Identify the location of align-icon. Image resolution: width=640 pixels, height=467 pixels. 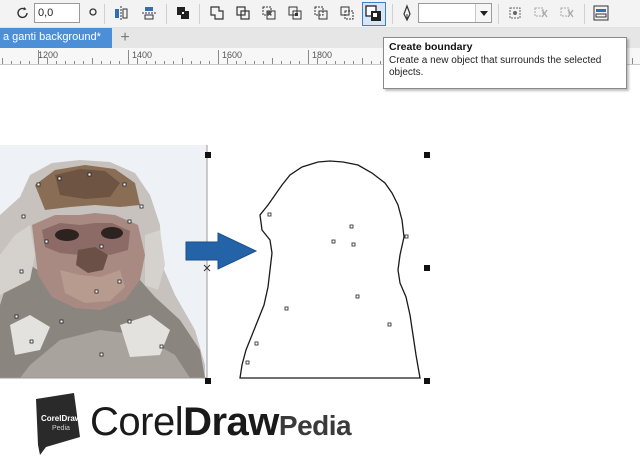
(601, 13).